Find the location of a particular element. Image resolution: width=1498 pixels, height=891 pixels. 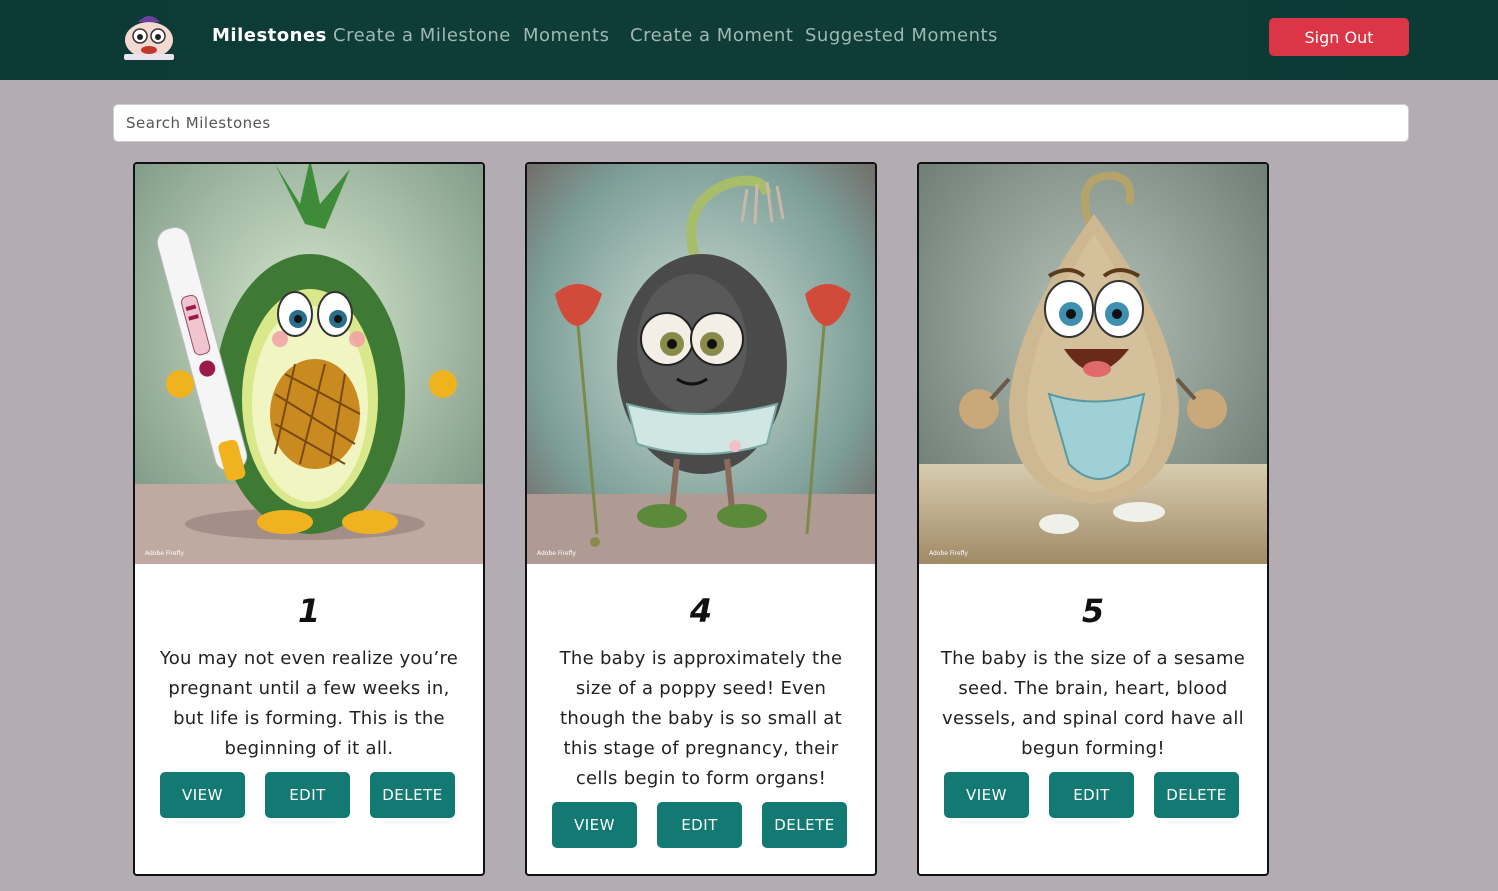

search-input is located at coordinates (761, 123).